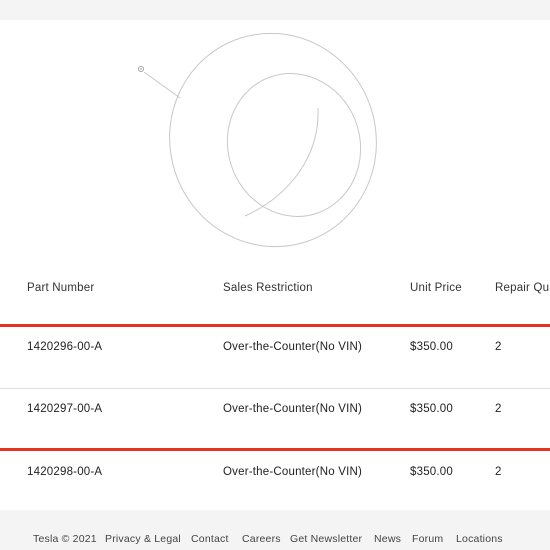 The height and width of the screenshot is (550, 550). What do you see at coordinates (268, 288) in the screenshot?
I see `header-sales-restriction: Sales Restriction` at bounding box center [268, 288].